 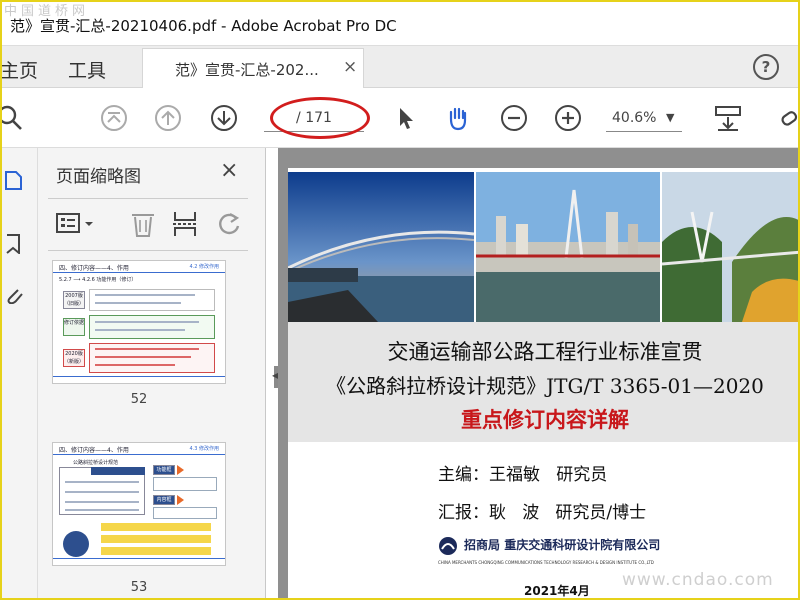 I want to click on tab-document: 范》宣贯-汇总-202... ×, so click(x=253, y=68).